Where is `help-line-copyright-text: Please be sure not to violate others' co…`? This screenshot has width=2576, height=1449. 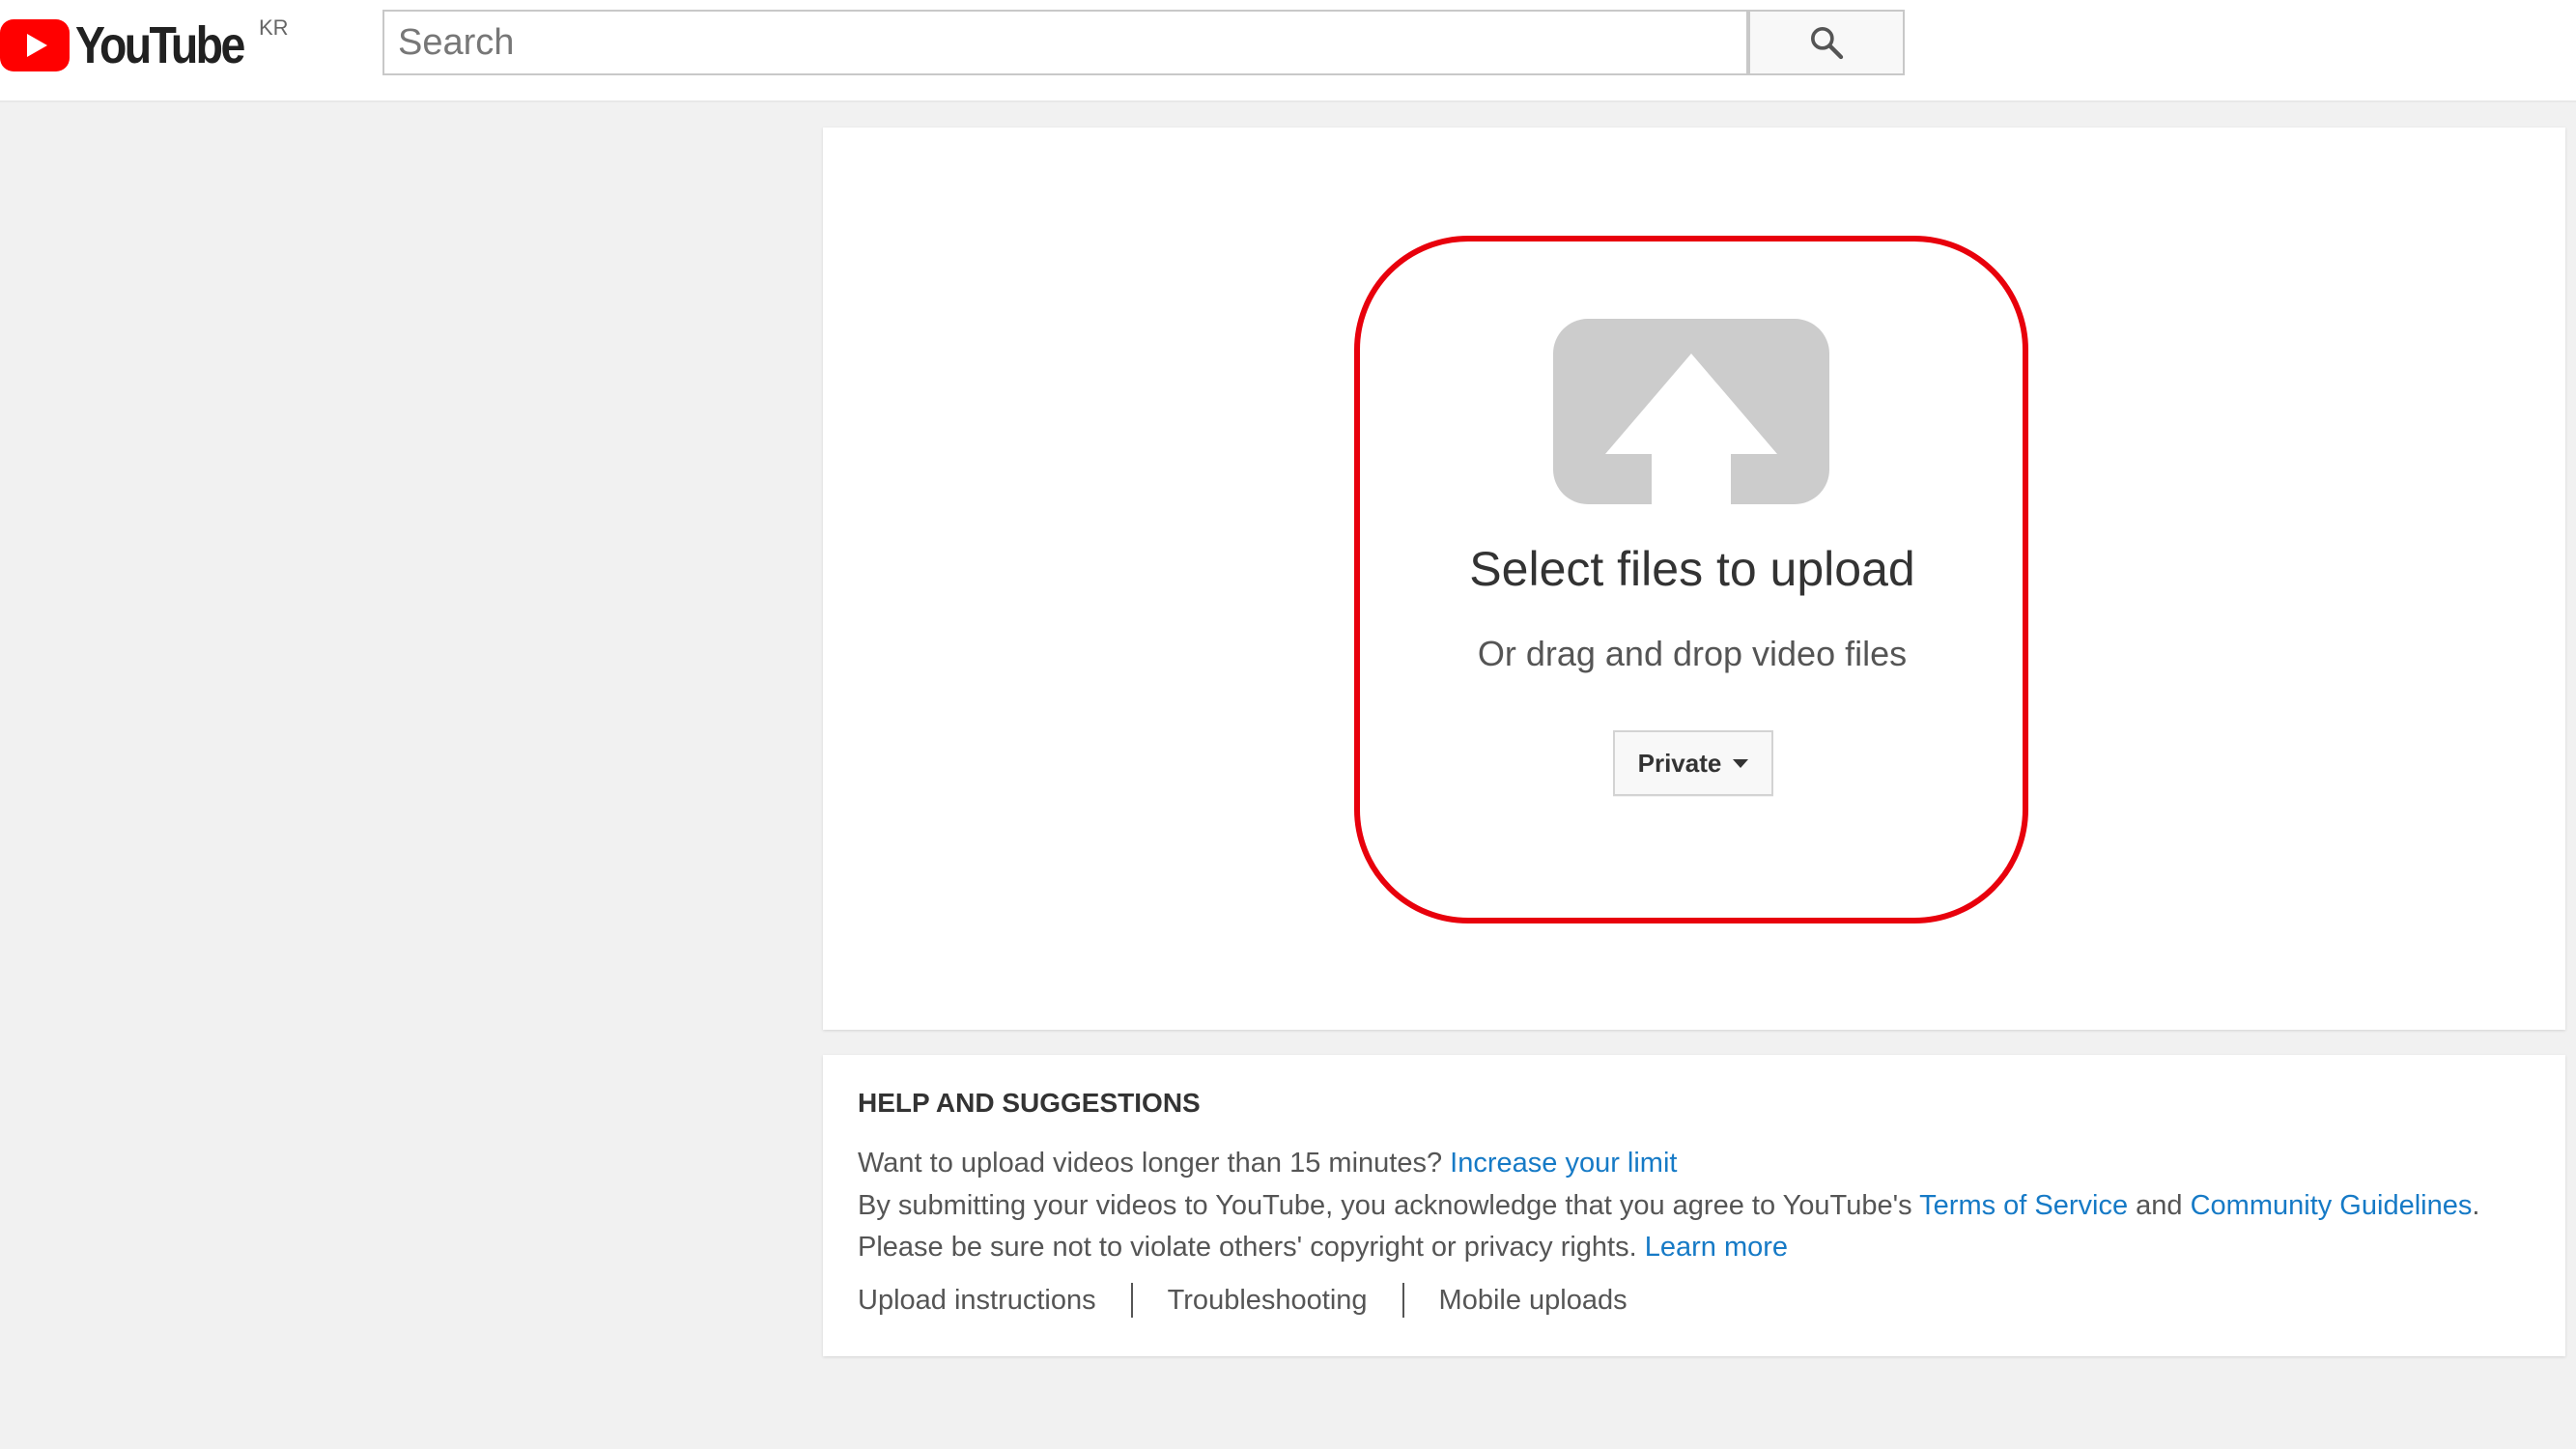 help-line-copyright-text: Please be sure not to violate others' co… is located at coordinates (1251, 1247).